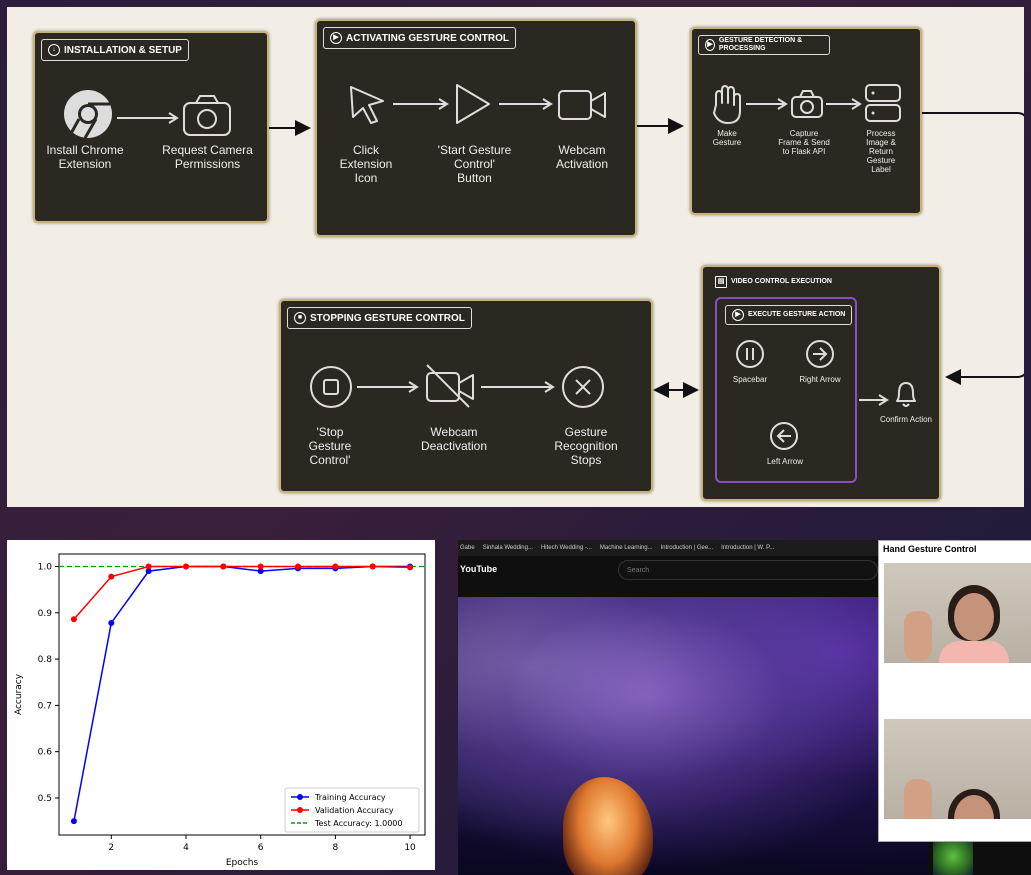 The image size is (1031, 875). I want to click on stop-title: ■ STOPPING GESTURE CONTROL, so click(379, 318).